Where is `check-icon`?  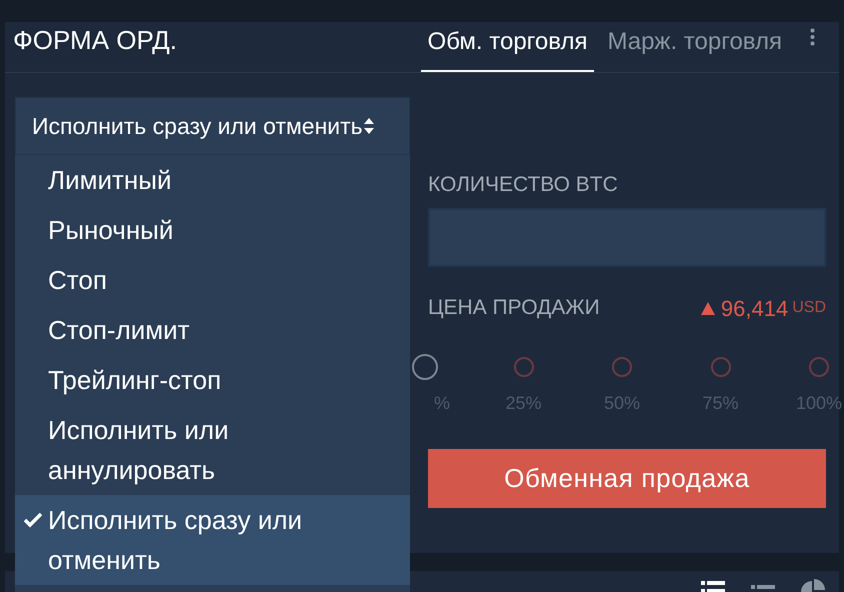
check-icon is located at coordinates (33, 520).